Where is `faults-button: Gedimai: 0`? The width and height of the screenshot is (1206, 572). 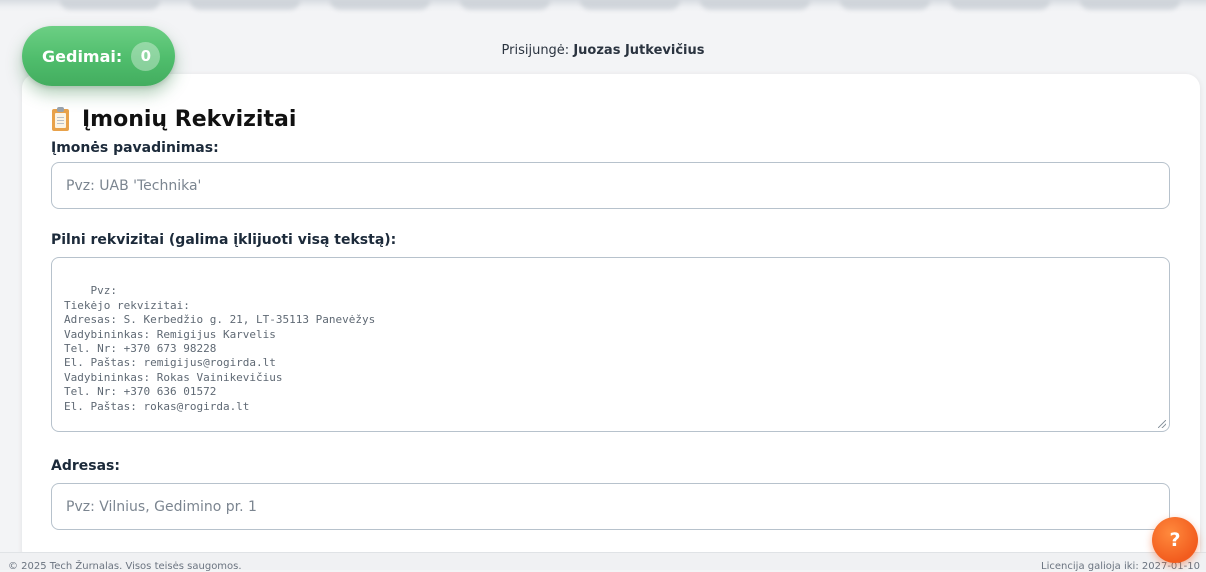 faults-button: Gedimai: 0 is located at coordinates (98, 56).